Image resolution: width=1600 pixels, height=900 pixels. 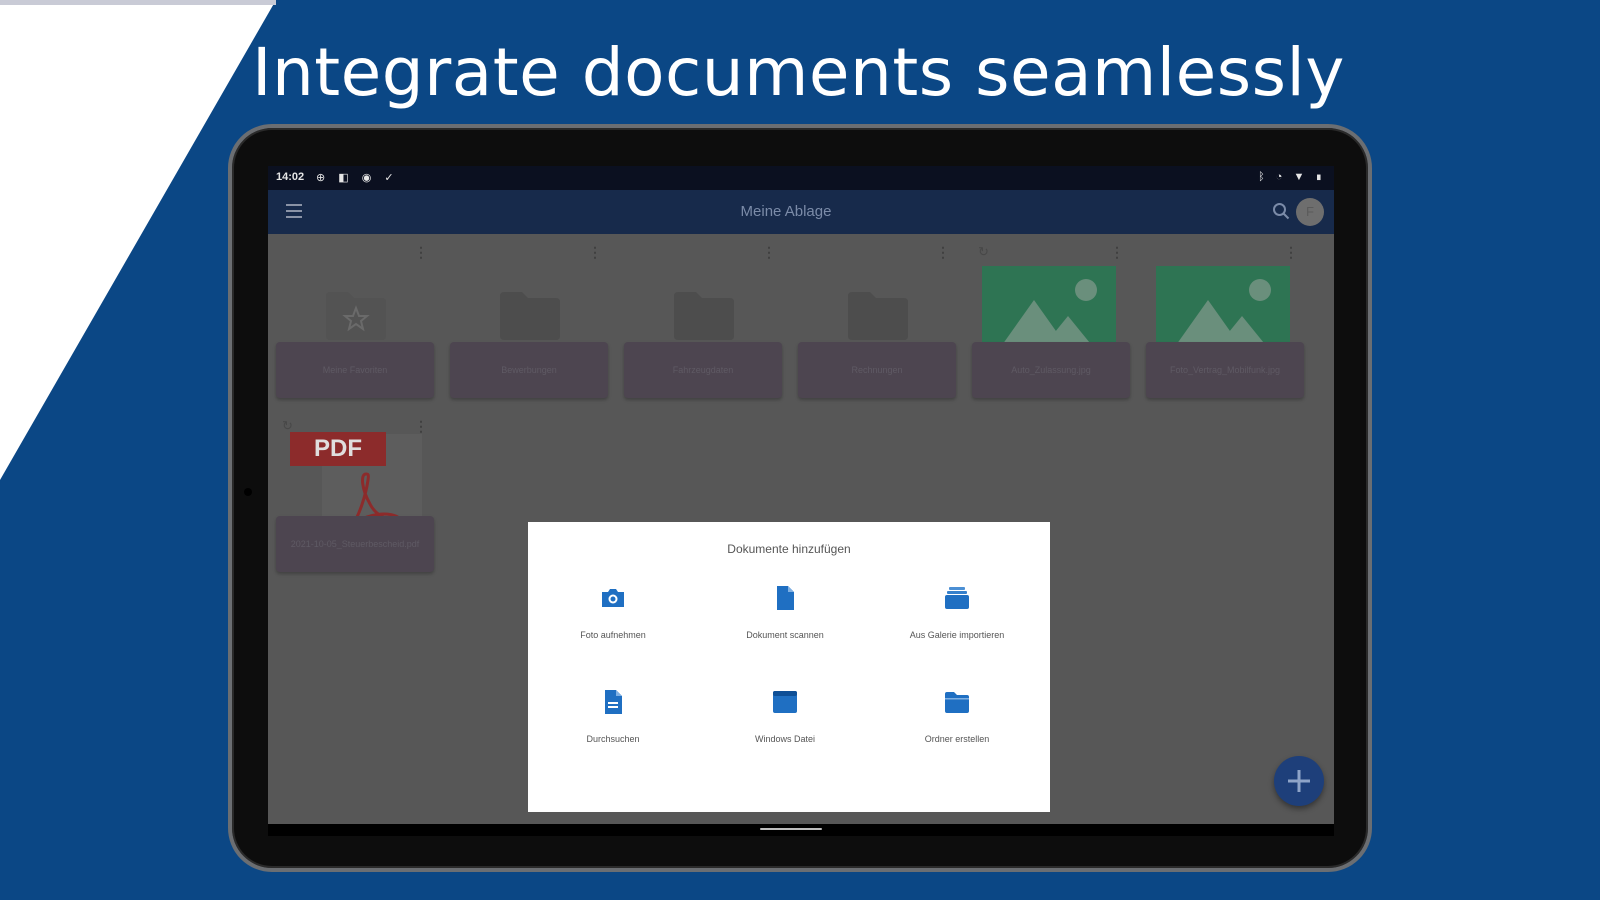 I want to click on action-label: Aus Galerie importieren, so click(x=957, y=635).